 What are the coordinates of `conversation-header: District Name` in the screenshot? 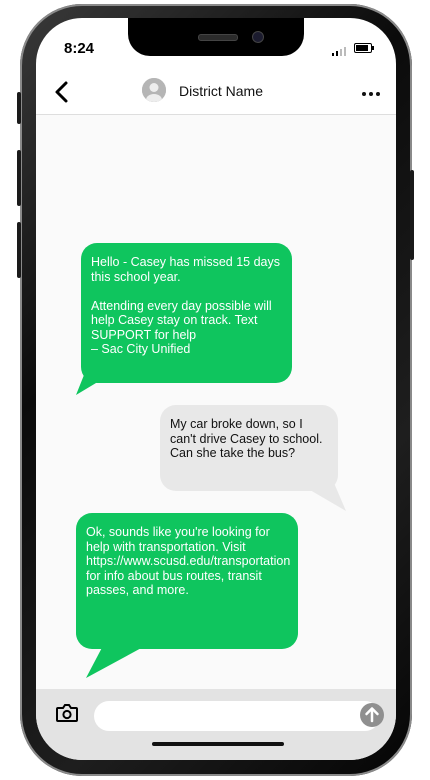 It's located at (216, 92).